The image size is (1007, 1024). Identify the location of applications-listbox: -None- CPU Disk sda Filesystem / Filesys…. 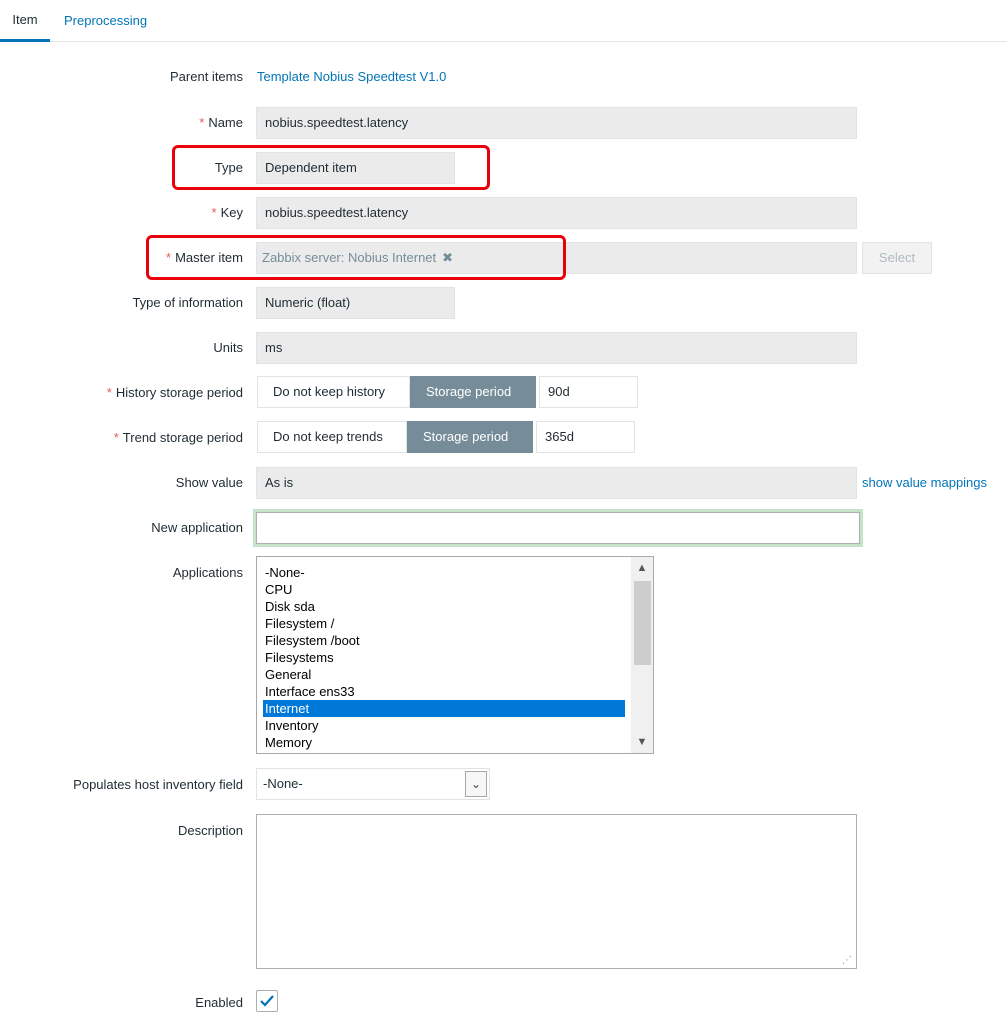
(455, 655).